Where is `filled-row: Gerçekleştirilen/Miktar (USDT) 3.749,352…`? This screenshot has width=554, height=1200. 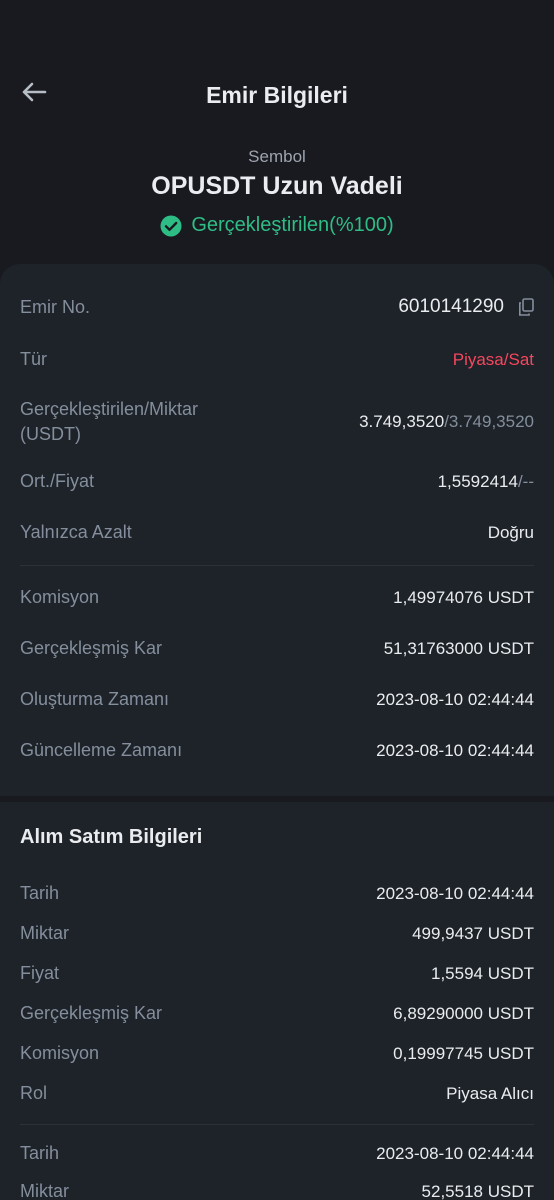 filled-row: Gerçekleştirilen/Miktar (USDT) 3.749,352… is located at coordinates (277, 422).